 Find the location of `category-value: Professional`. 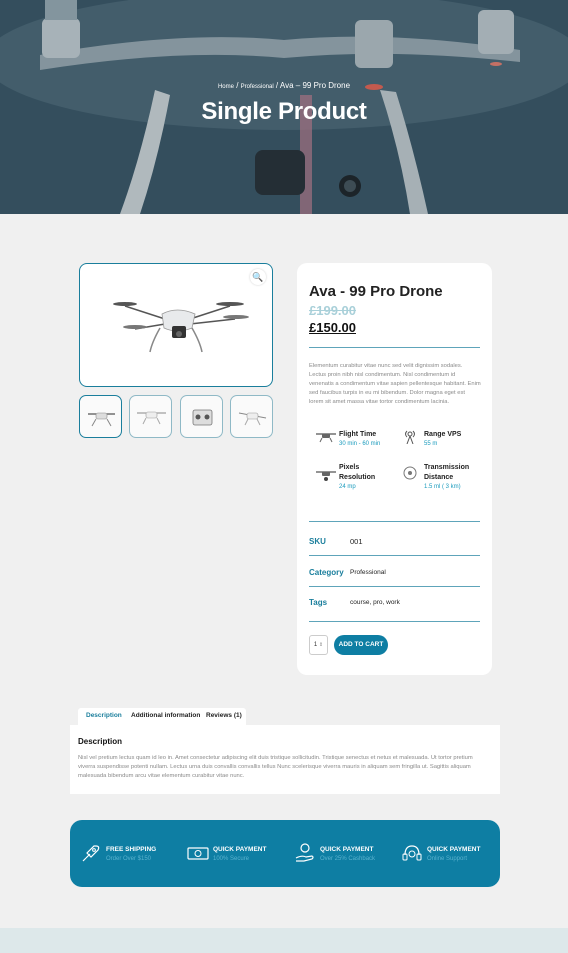

category-value: Professional is located at coordinates (368, 572).